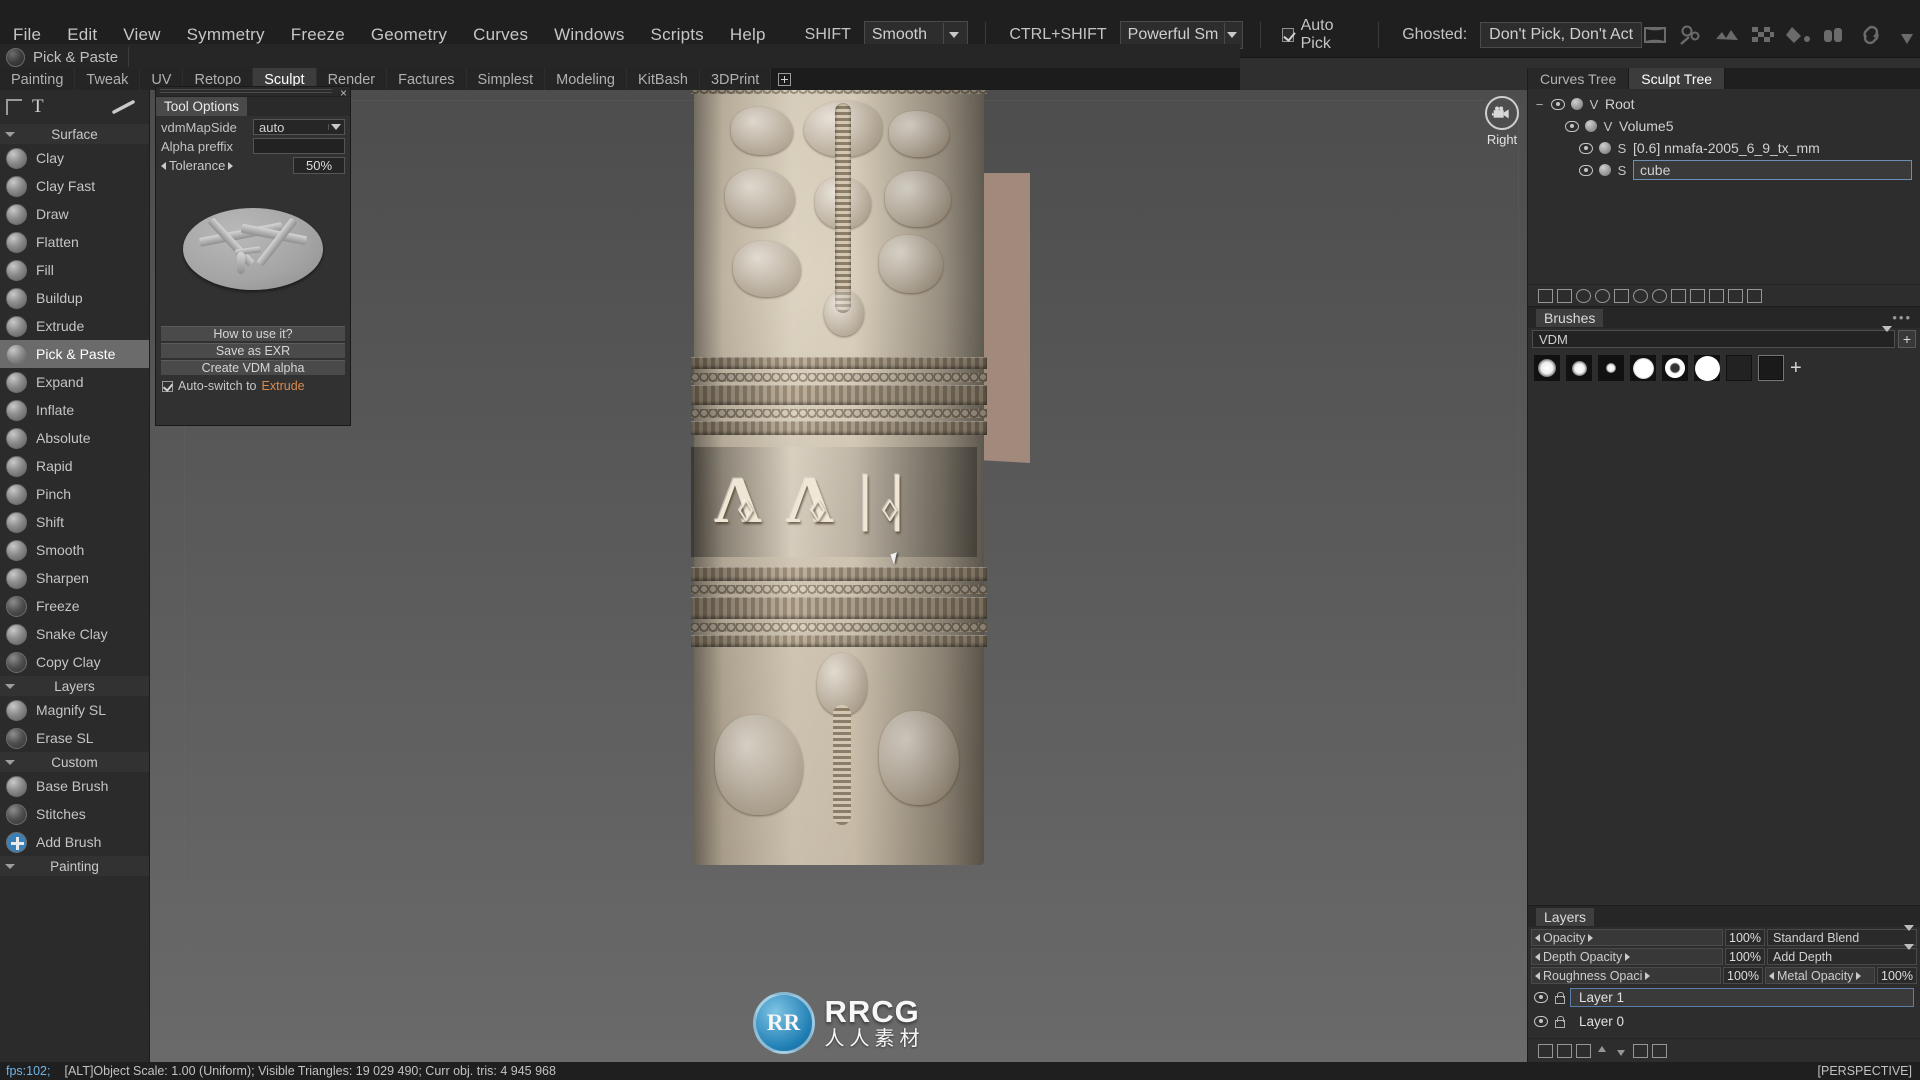 This screenshot has height=1080, width=1920. I want to click on tree-node-name: Root, so click(1620, 104).